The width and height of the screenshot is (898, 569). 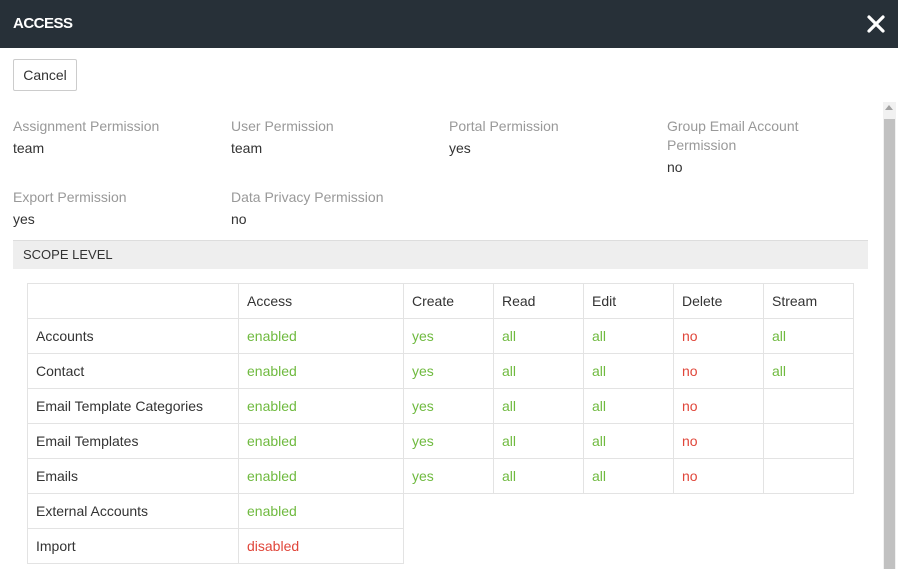 I want to click on table-row: Emails enabled yes all all no, so click(x=440, y=476).